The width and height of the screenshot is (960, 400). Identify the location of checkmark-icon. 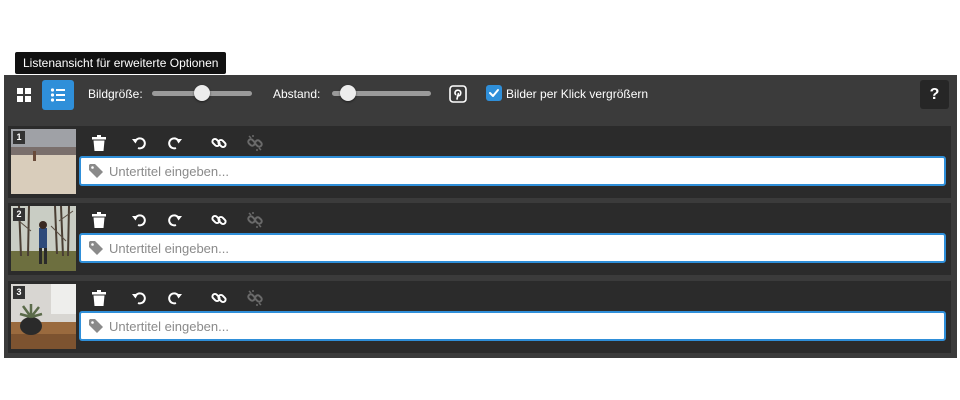
(494, 93).